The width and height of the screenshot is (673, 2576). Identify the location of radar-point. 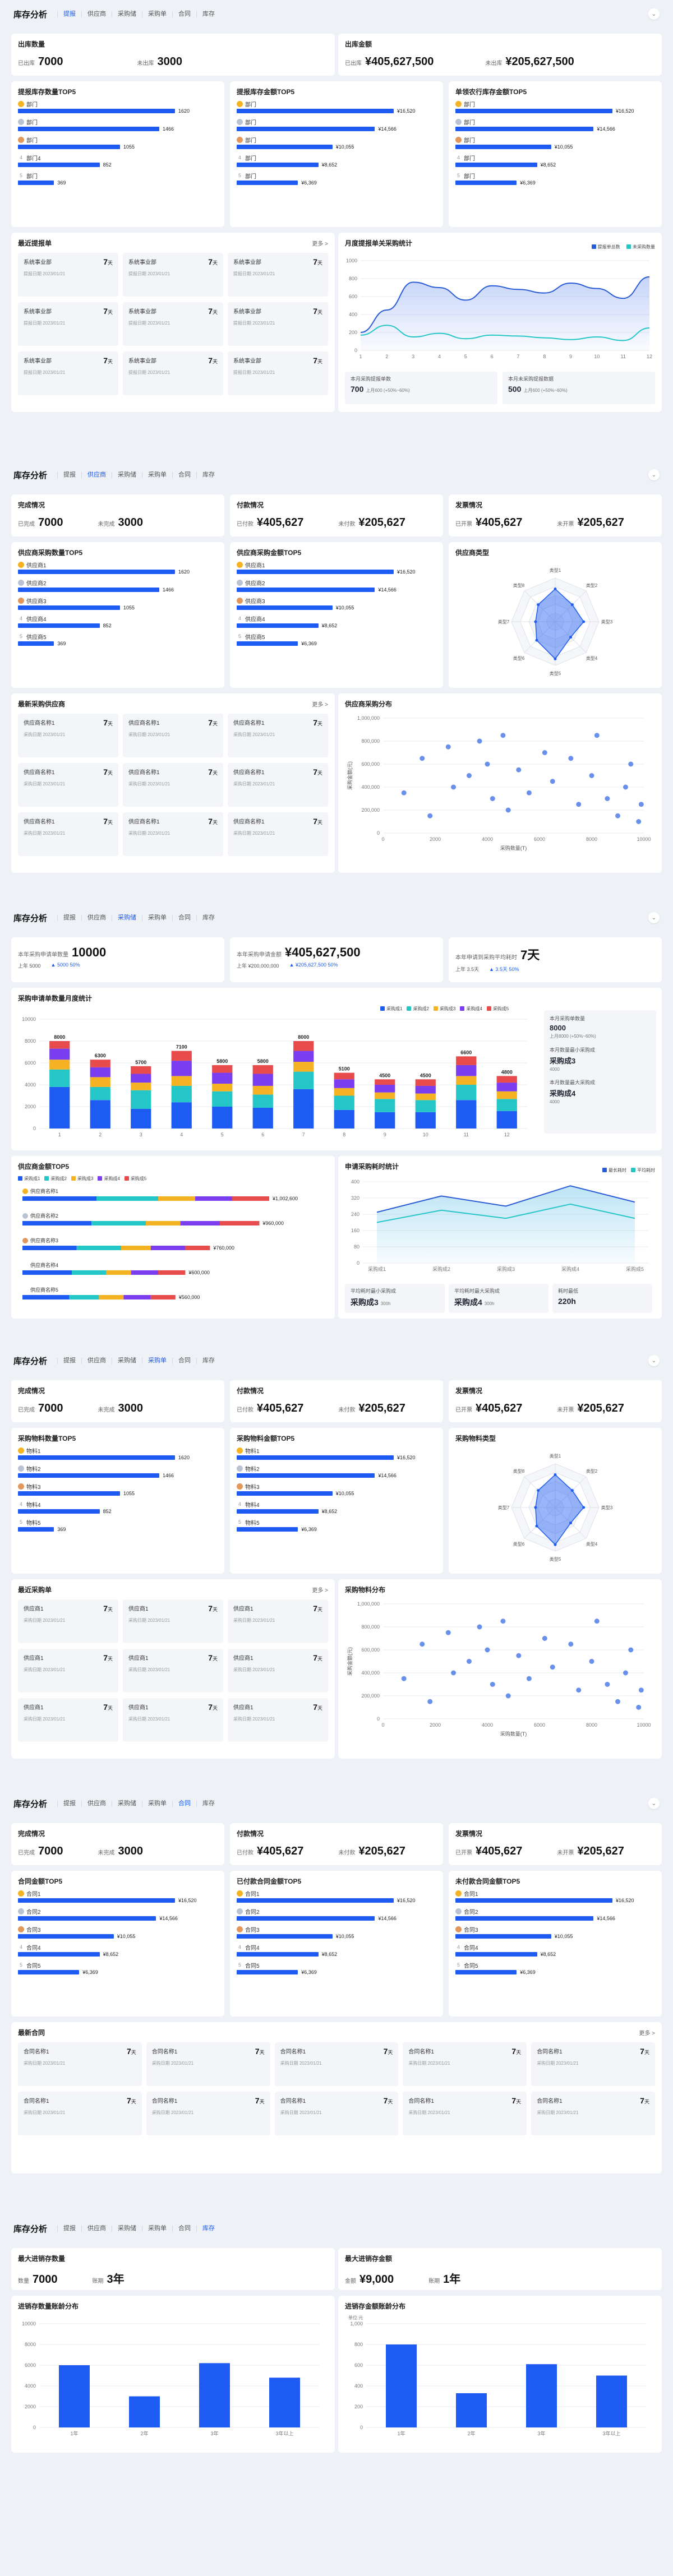
(538, 605).